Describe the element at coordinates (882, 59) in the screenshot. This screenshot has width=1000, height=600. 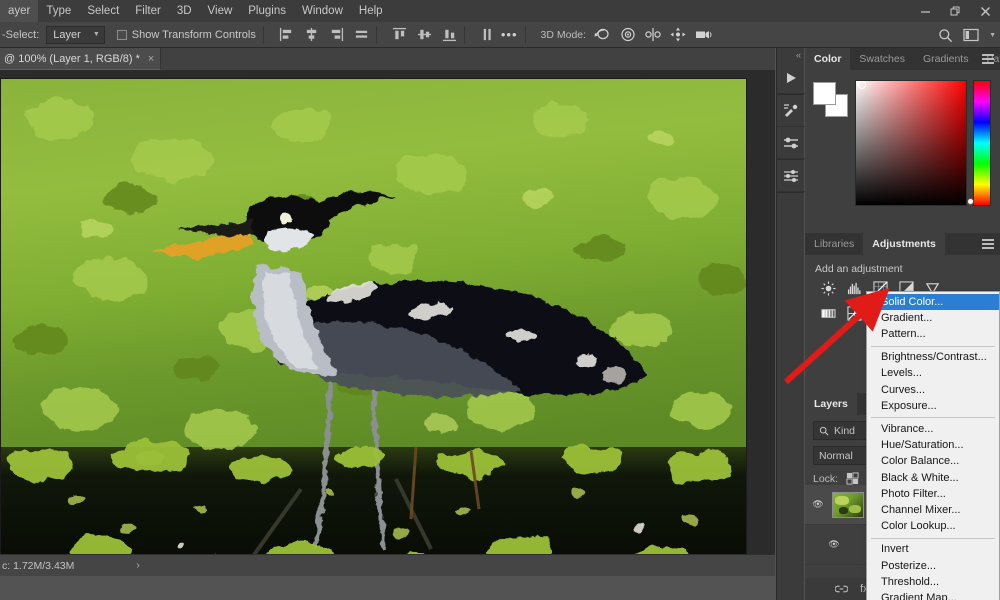
I see `tab-swatches: Swatches` at that location.